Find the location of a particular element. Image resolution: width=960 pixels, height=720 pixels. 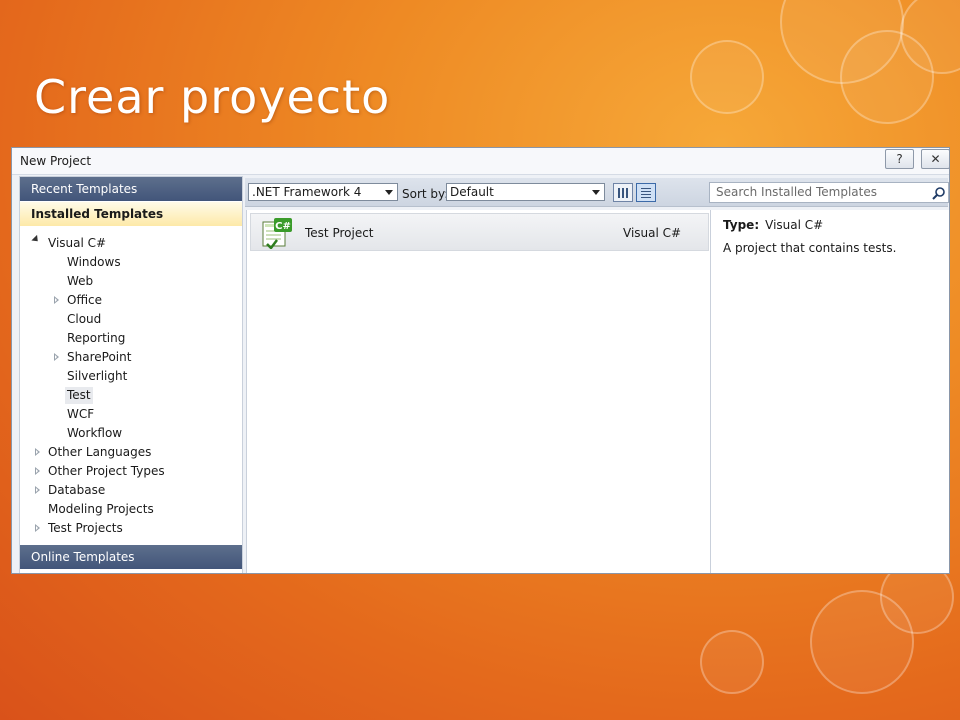

tree-item-reporting: Reporting is located at coordinates (96, 338).